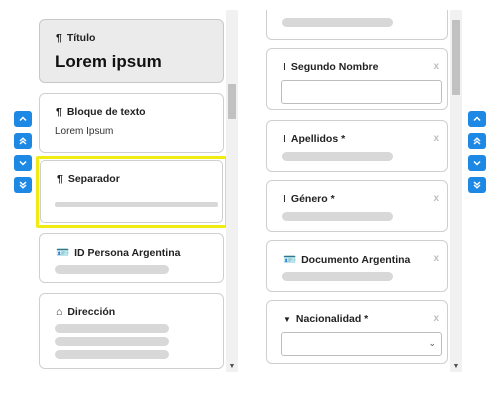 Image resolution: width=502 pixels, height=411 pixels. What do you see at coordinates (361, 344) in the screenshot?
I see `nacionalidad-select: ⌄` at bounding box center [361, 344].